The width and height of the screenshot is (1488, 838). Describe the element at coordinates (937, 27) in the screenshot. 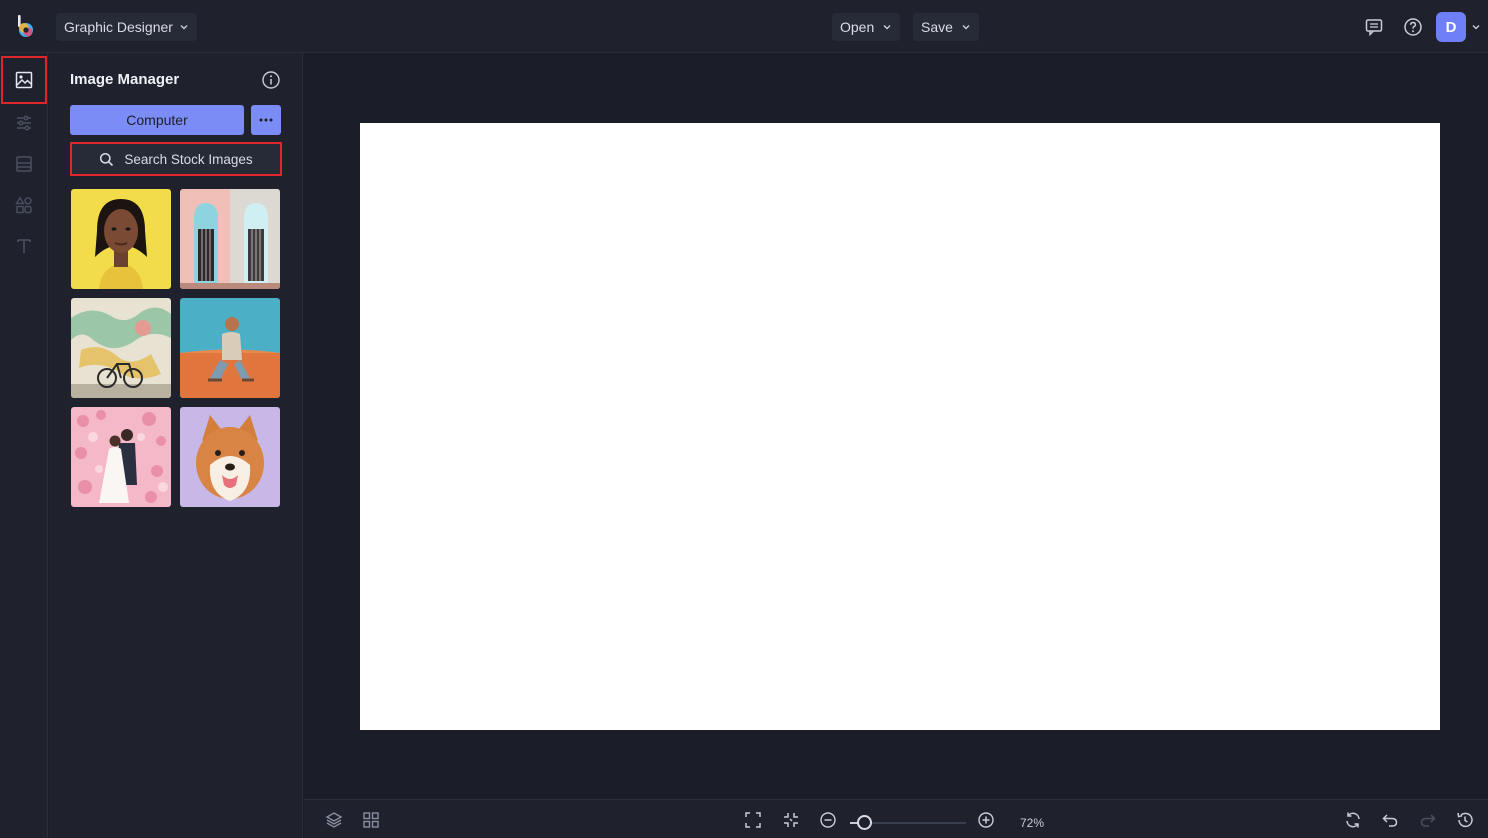

I see `save-label: Save` at that location.